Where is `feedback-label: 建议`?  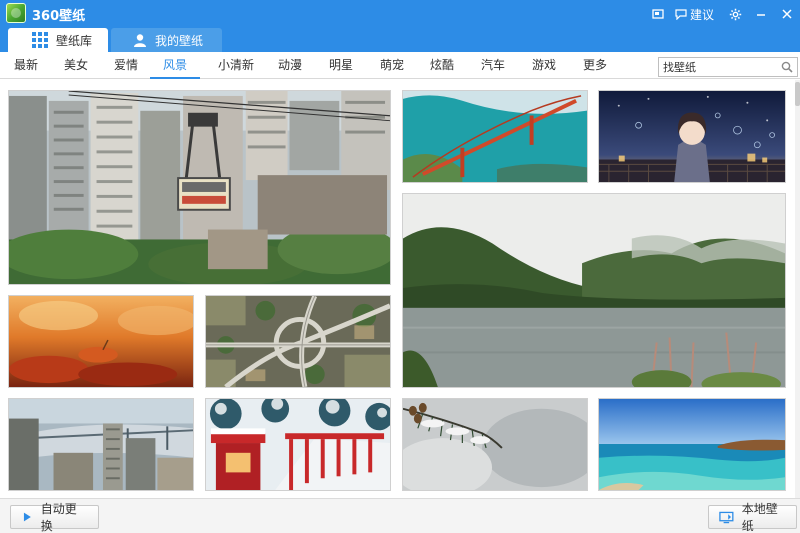 feedback-label: 建议 is located at coordinates (701, 14).